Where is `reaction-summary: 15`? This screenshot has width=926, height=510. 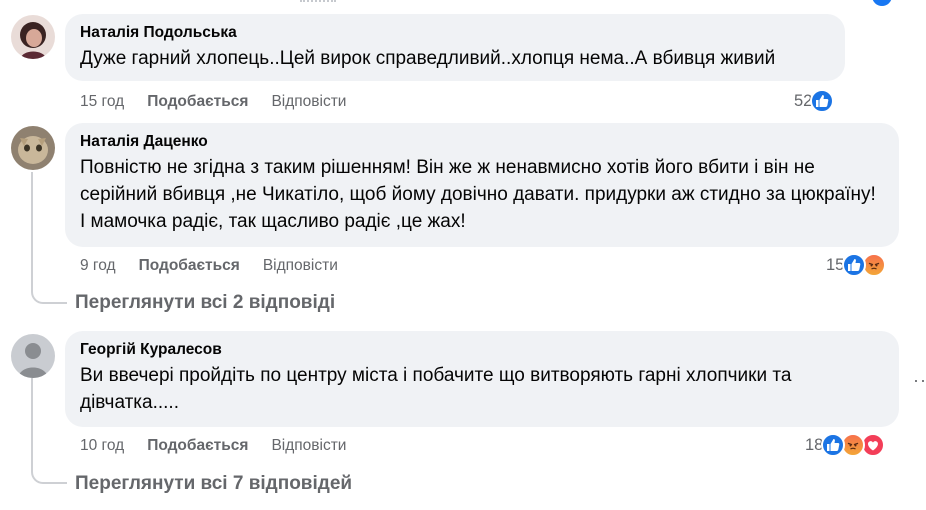
reaction-summary: 15 is located at coordinates (856, 265).